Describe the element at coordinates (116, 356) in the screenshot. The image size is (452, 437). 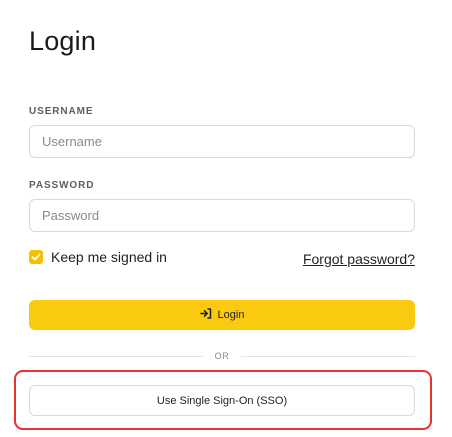
I see `divider-line-left` at that location.